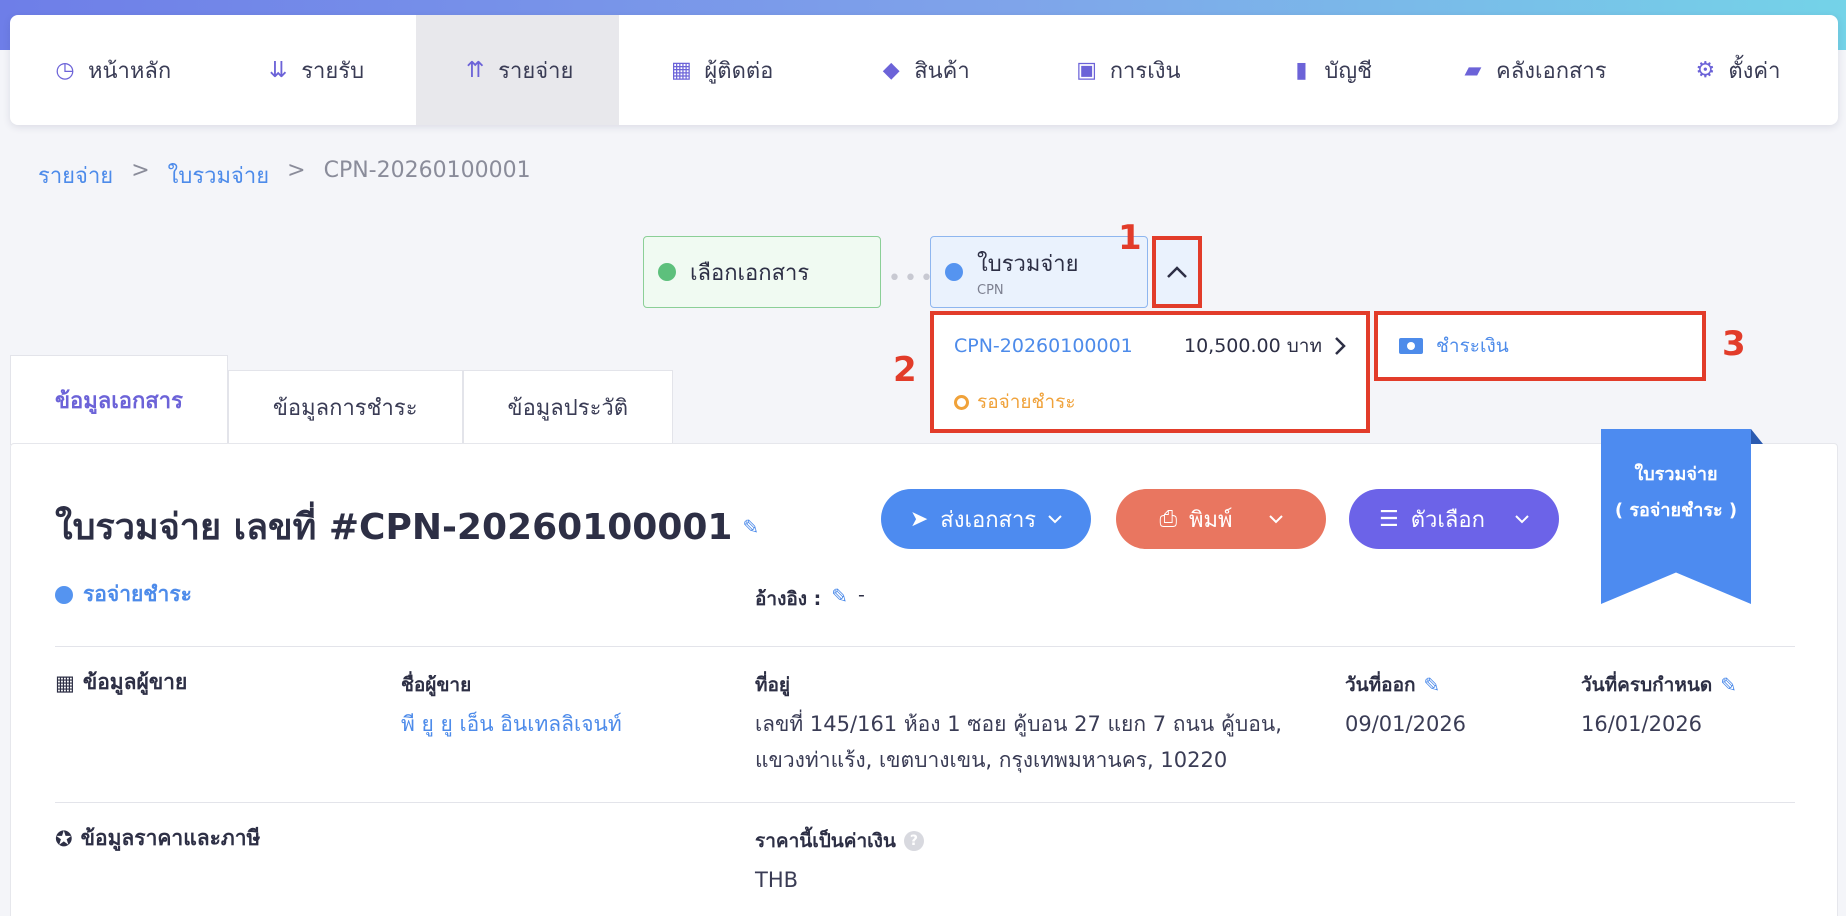 Image resolution: width=1846 pixels, height=916 pixels. I want to click on page-title: ใบรวมจ่าย เลขที่ #CPN-20260100001 ✎, so click(407, 526).